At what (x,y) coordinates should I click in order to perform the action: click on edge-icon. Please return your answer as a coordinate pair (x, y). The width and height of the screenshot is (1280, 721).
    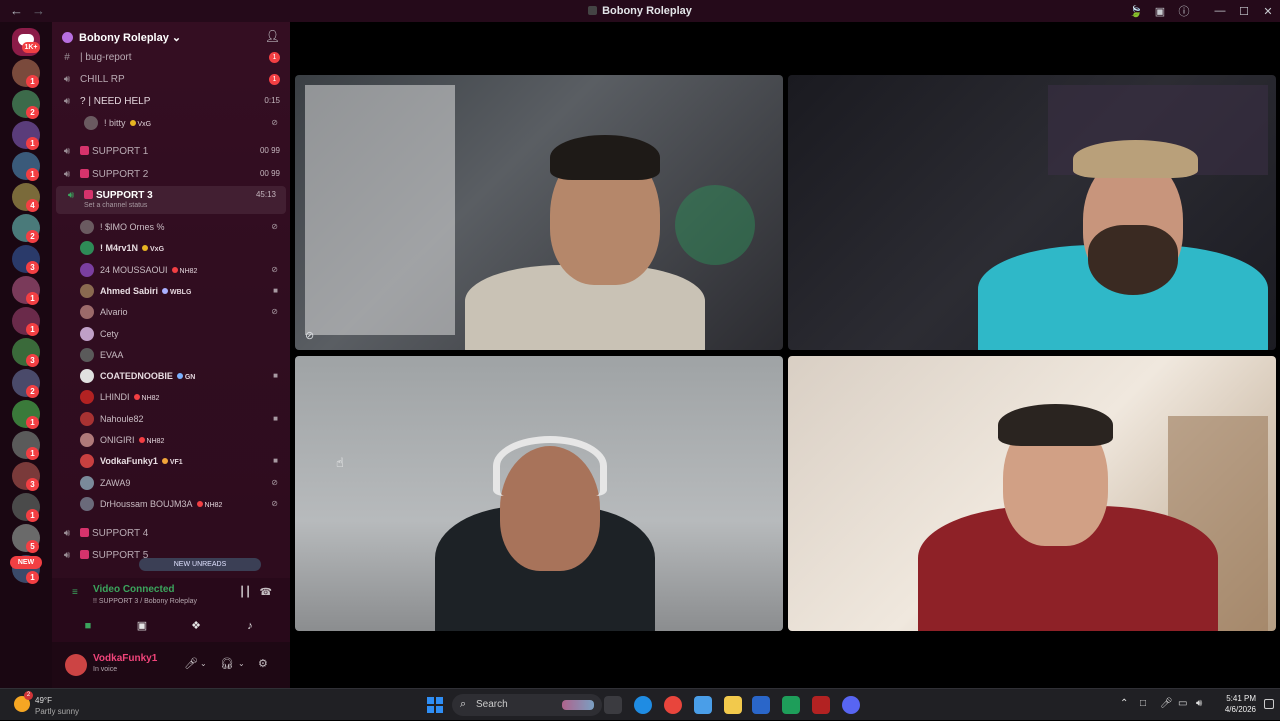
    Looking at the image, I should click on (643, 705).